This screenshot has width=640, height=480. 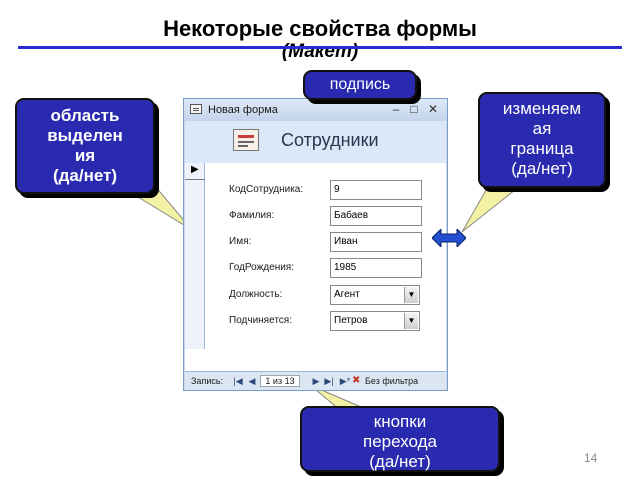 I want to click on field-label: Имя:, so click(x=240, y=241).